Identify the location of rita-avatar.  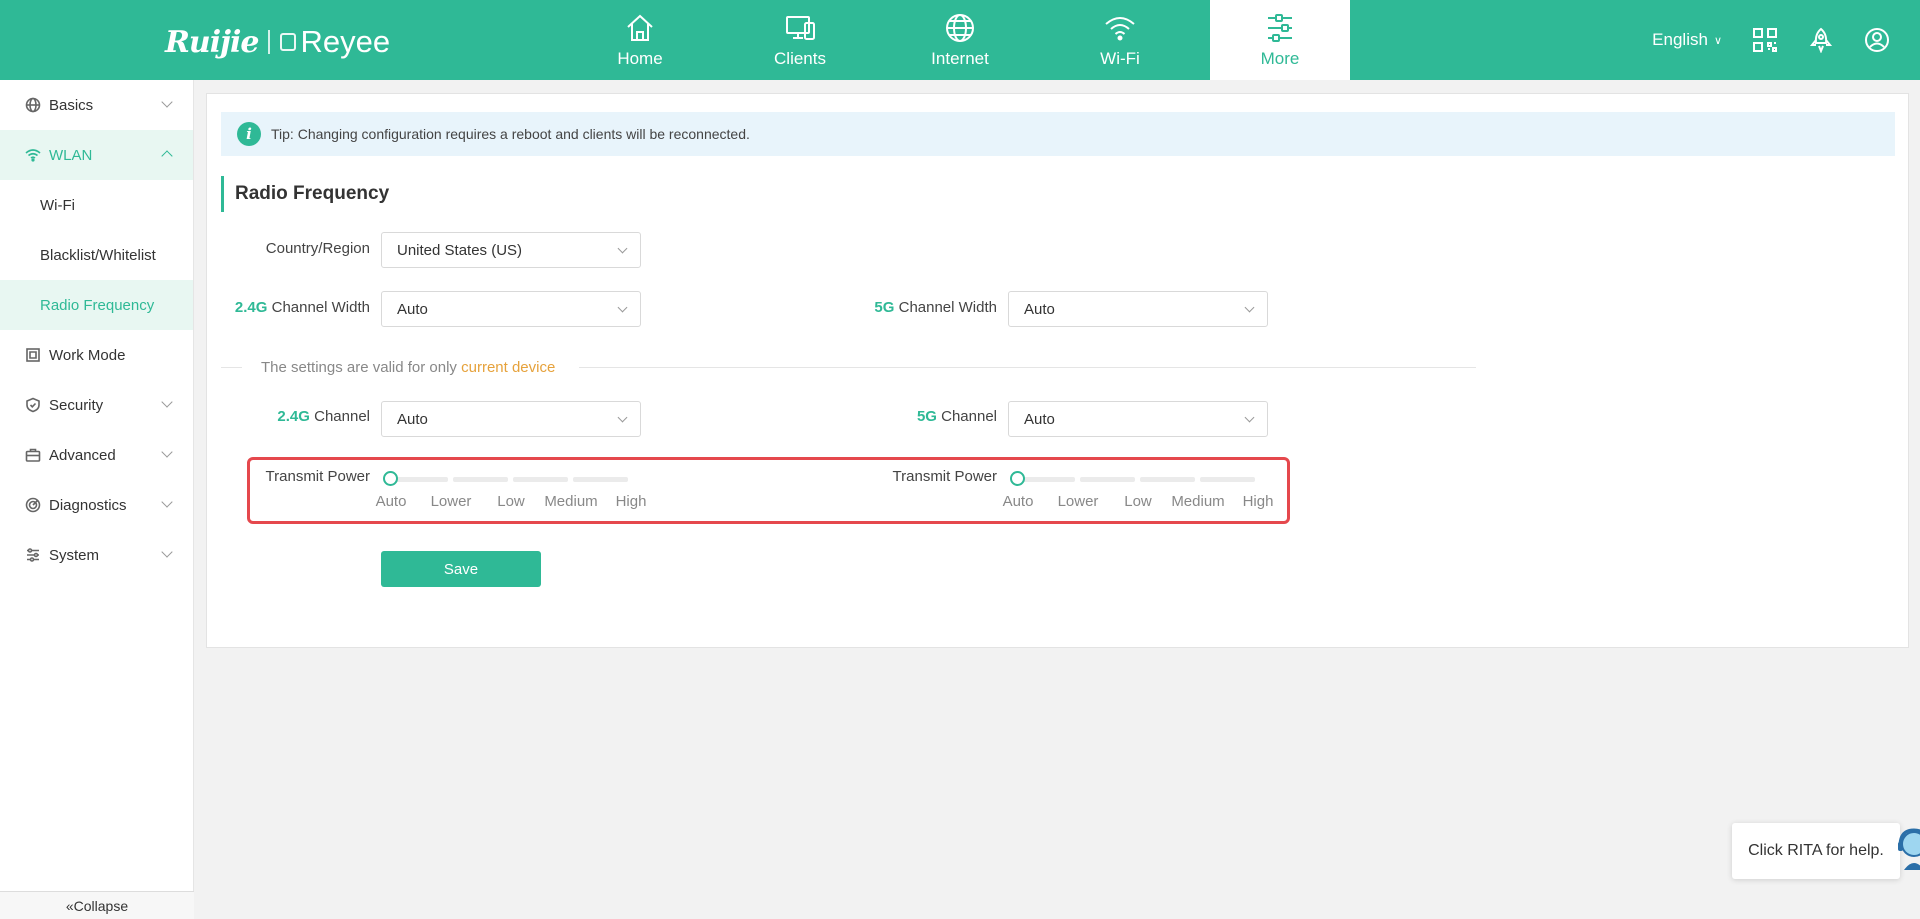
(1907, 850).